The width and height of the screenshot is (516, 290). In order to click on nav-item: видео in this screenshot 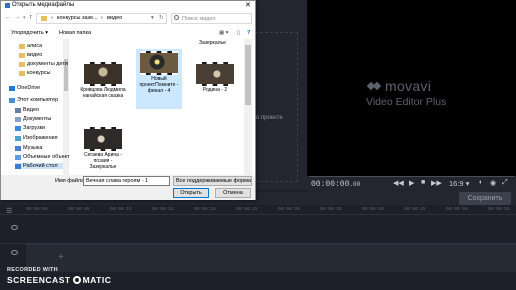, I will do `click(30, 55)`.